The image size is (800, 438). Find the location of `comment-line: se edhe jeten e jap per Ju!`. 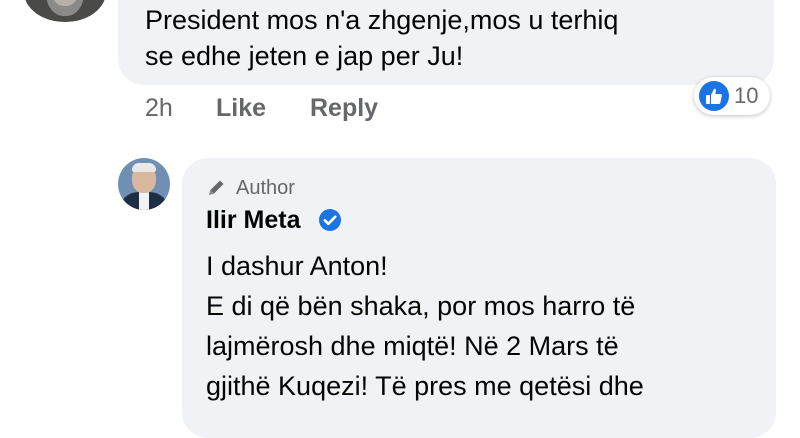

comment-line: se edhe jeten e jap per Ju! is located at coordinates (304, 56).